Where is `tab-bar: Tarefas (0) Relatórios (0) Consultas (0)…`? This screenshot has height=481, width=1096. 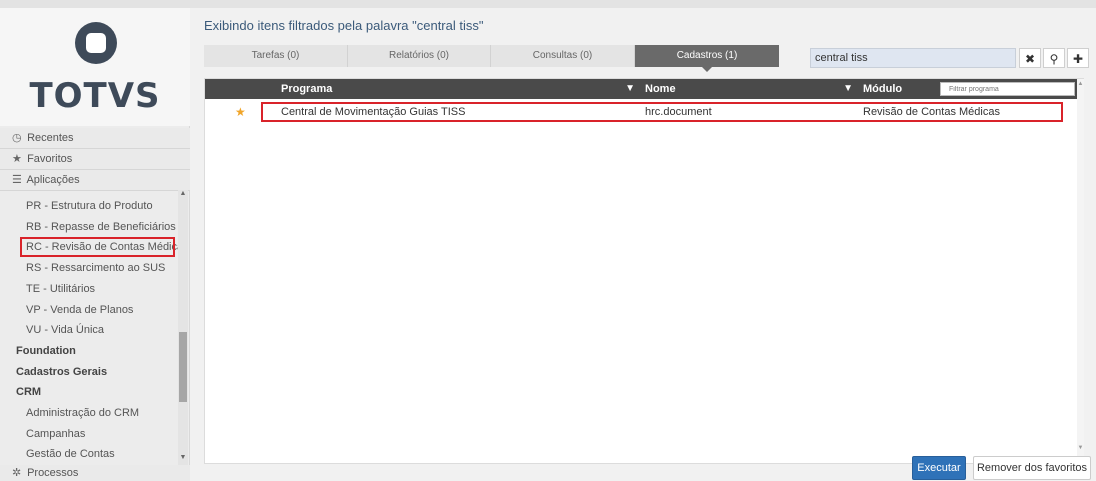
tab-bar: Tarefas (0) Relatórios (0) Consultas (0)… is located at coordinates (491, 58).